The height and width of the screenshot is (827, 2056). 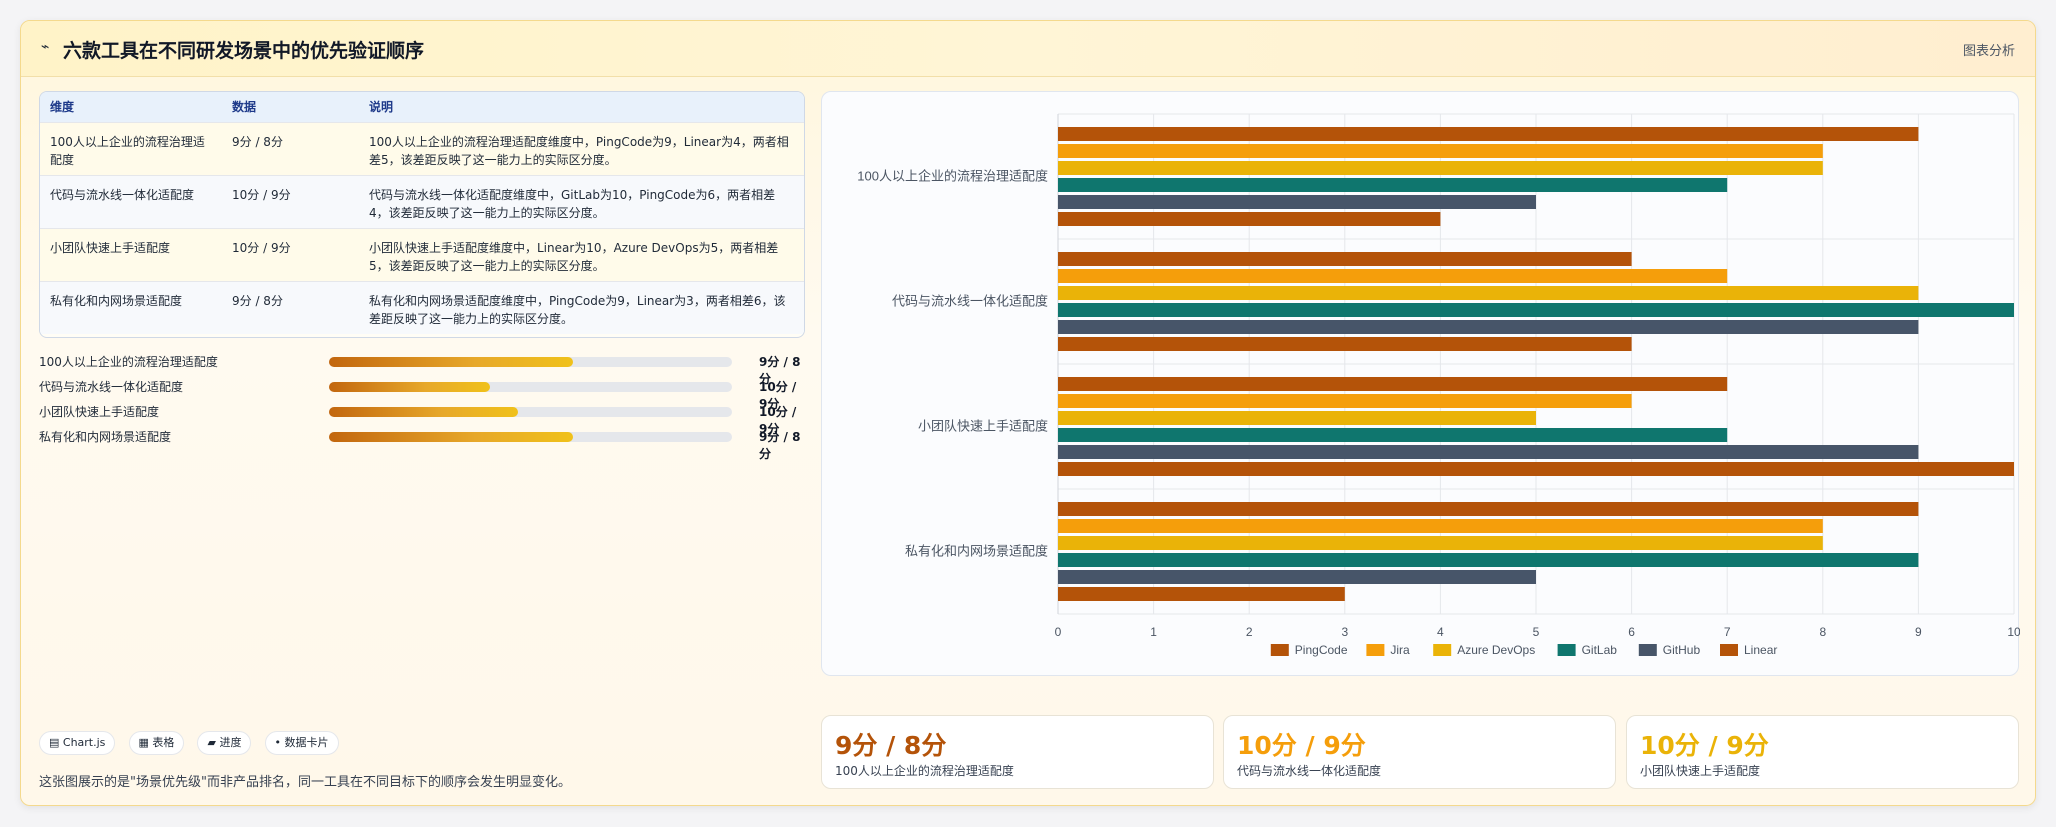 I want to click on kpi-value: 9分 / 8分, so click(x=891, y=745).